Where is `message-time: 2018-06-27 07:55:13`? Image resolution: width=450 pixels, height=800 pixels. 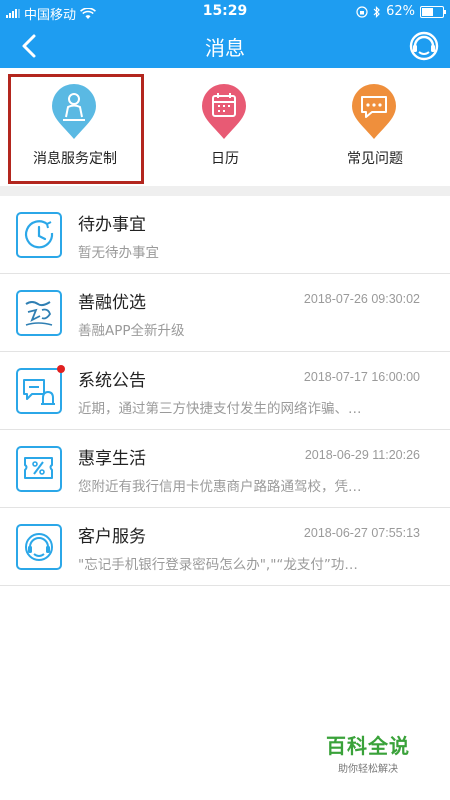
message-time: 2018-06-27 07:55:13 is located at coordinates (361, 533).